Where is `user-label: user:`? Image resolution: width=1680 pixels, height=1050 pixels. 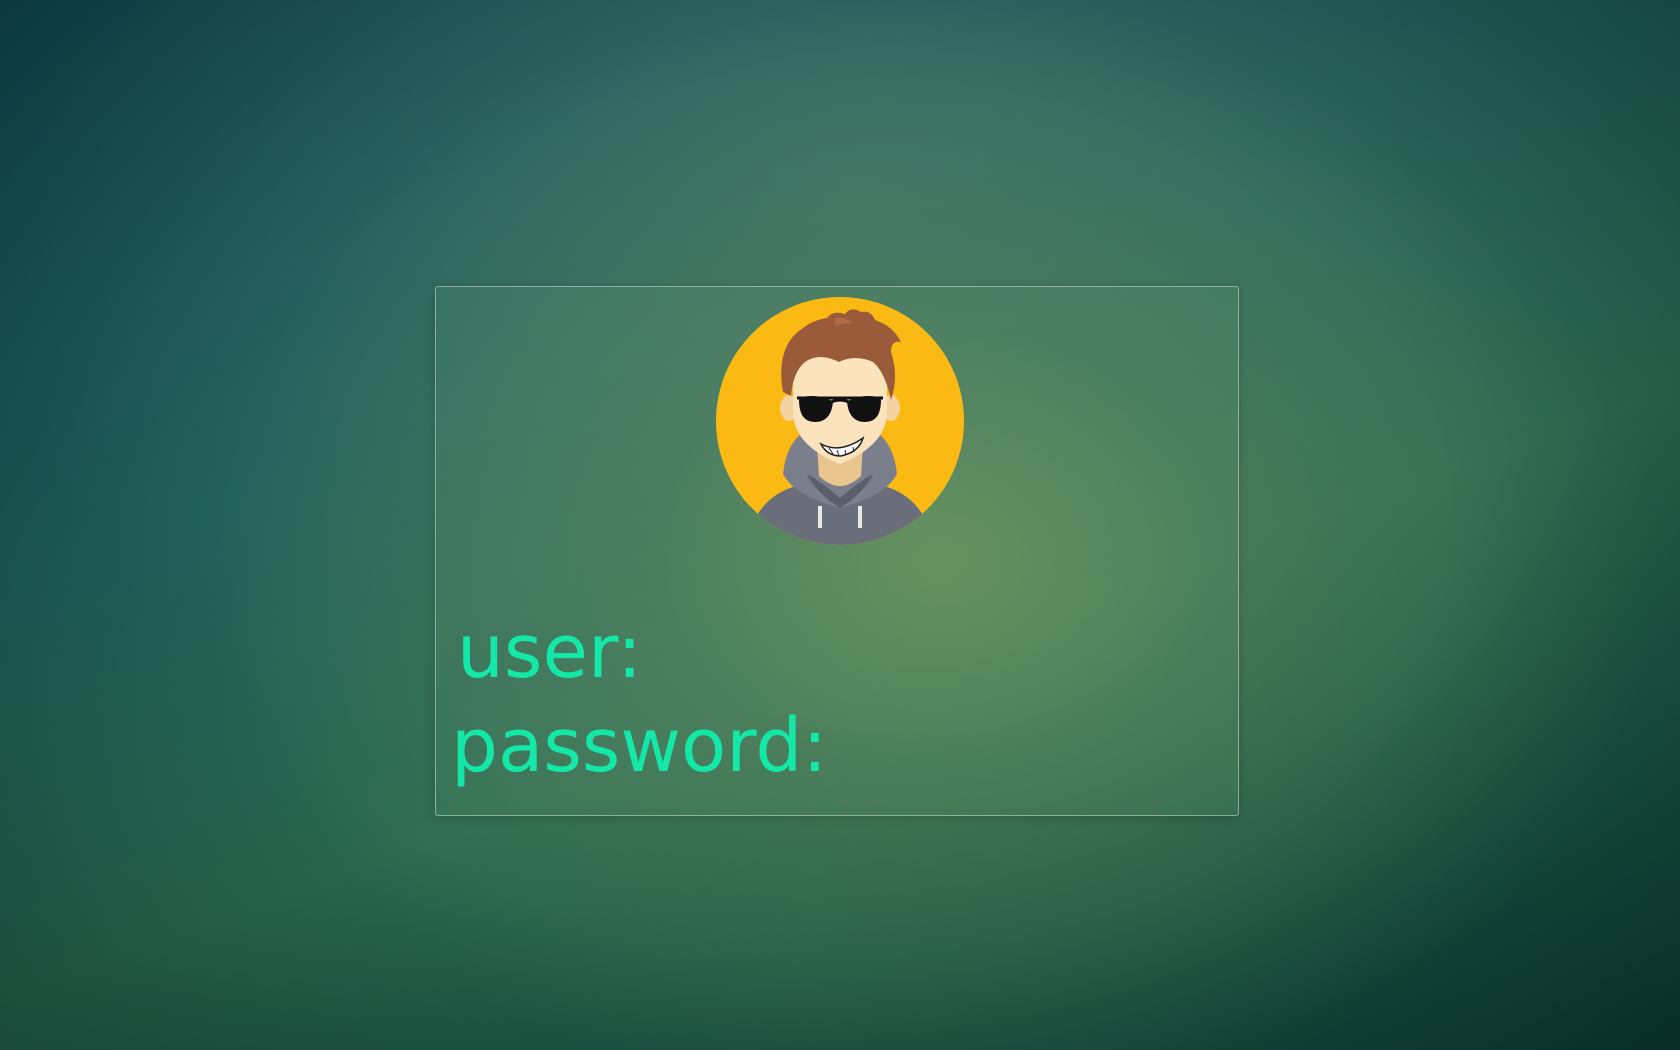 user-label: user: is located at coordinates (550, 652).